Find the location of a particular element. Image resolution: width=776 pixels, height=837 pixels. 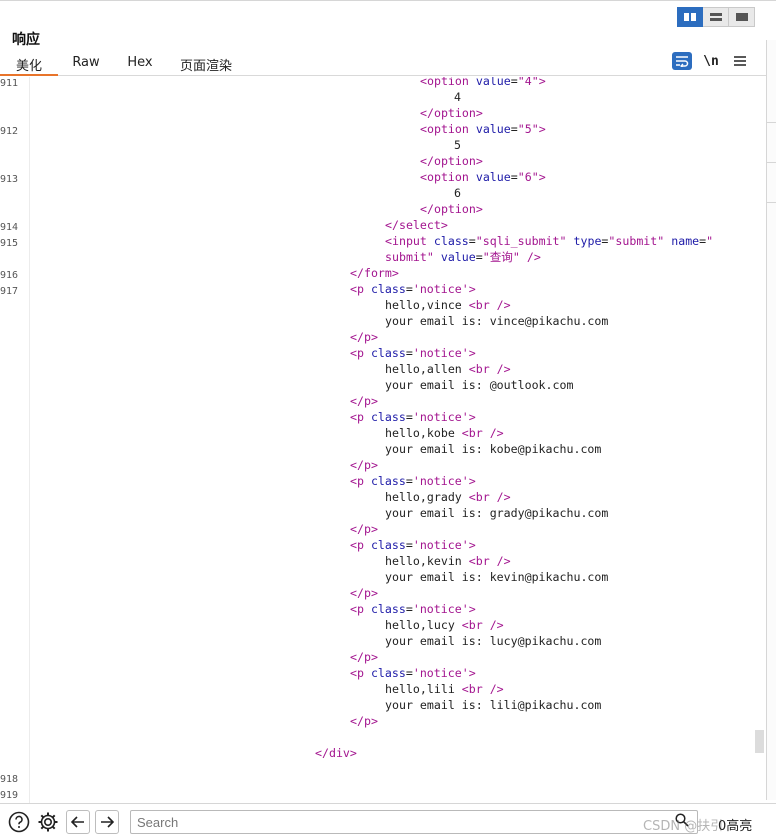

code-line: hello,kevin <br /> is located at coordinates (448, 561).